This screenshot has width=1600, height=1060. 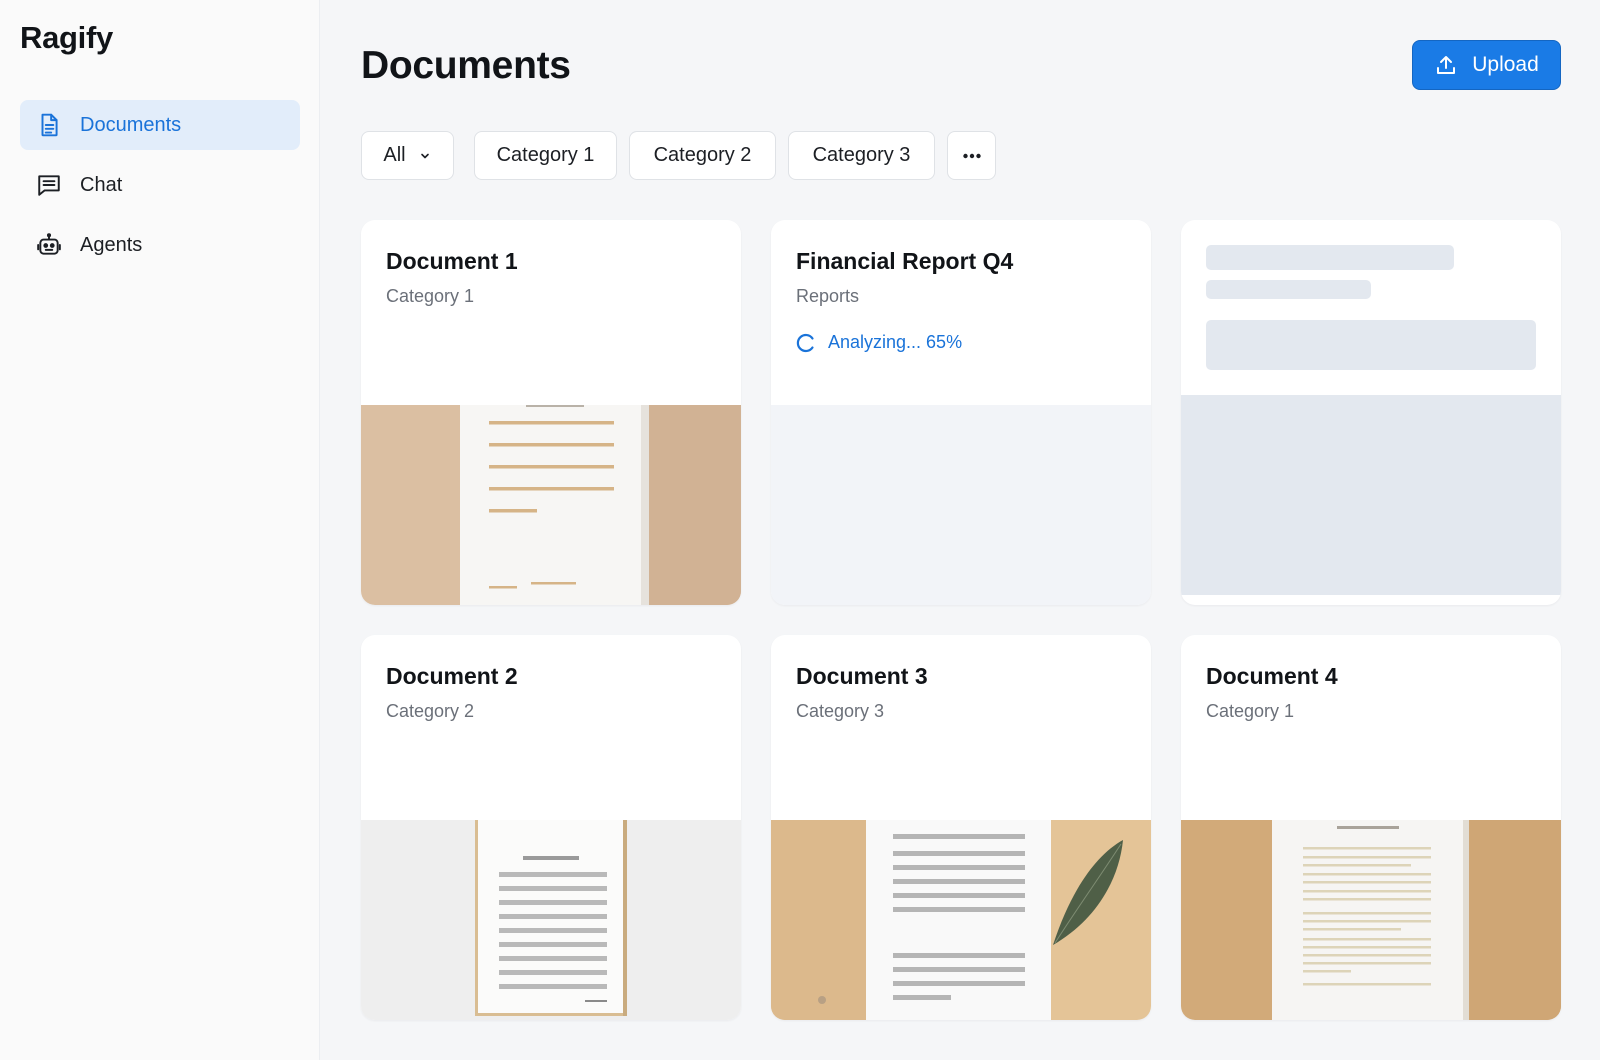 I want to click on document-thumbnail-placeholder, so click(x=961, y=505).